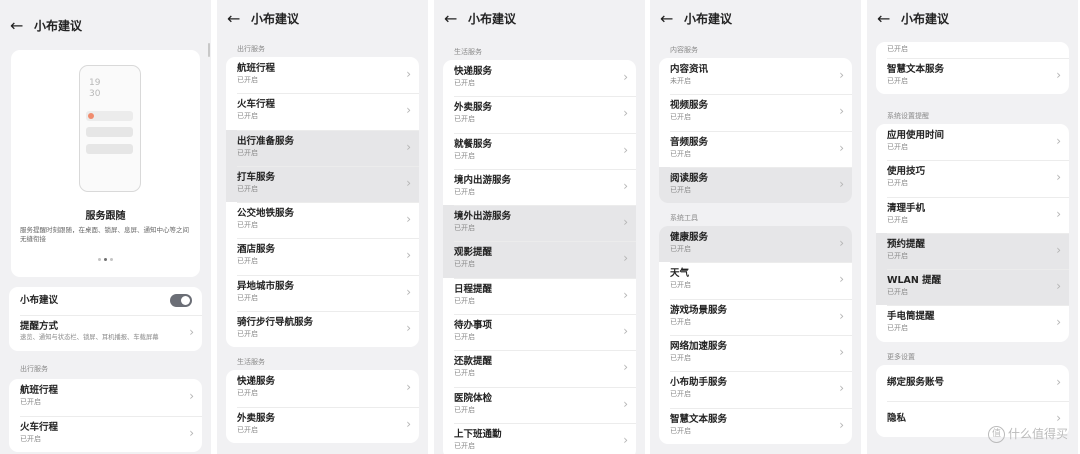 This screenshot has width=1080, height=454. What do you see at coordinates (755, 244) in the screenshot?
I see `list-item: 健康服务 已开启 ›` at bounding box center [755, 244].